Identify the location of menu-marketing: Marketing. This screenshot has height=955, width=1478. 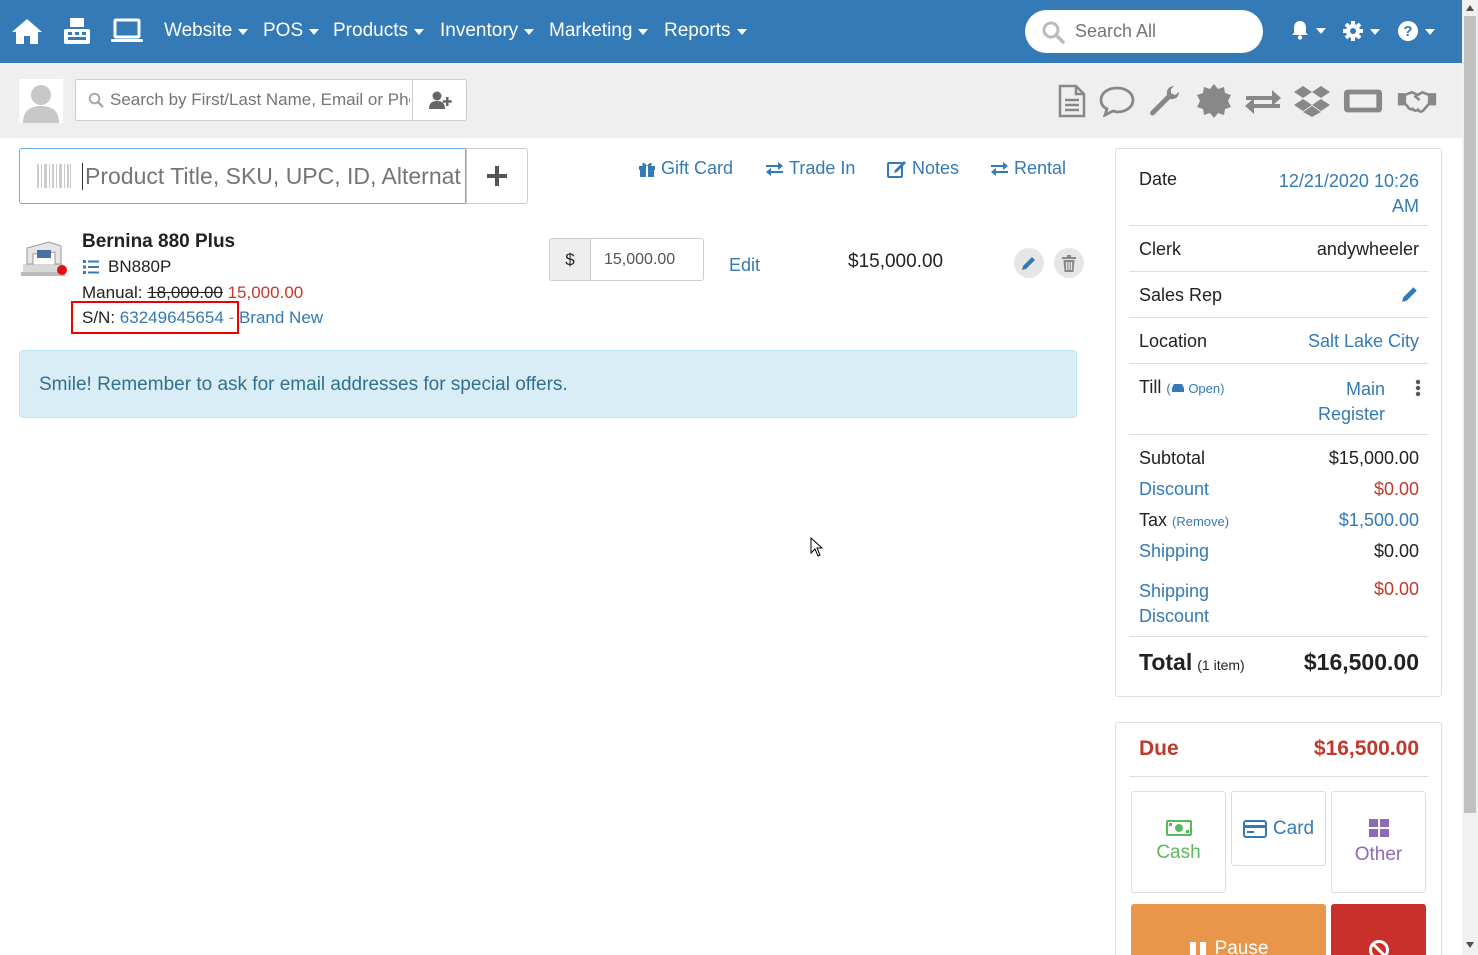
(599, 31).